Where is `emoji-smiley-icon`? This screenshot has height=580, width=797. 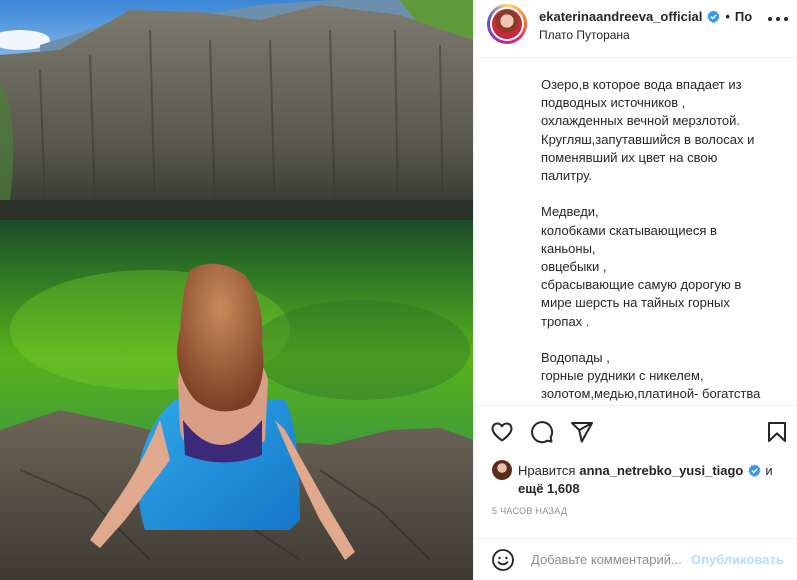
emoji-smiley-icon is located at coordinates (503, 560).